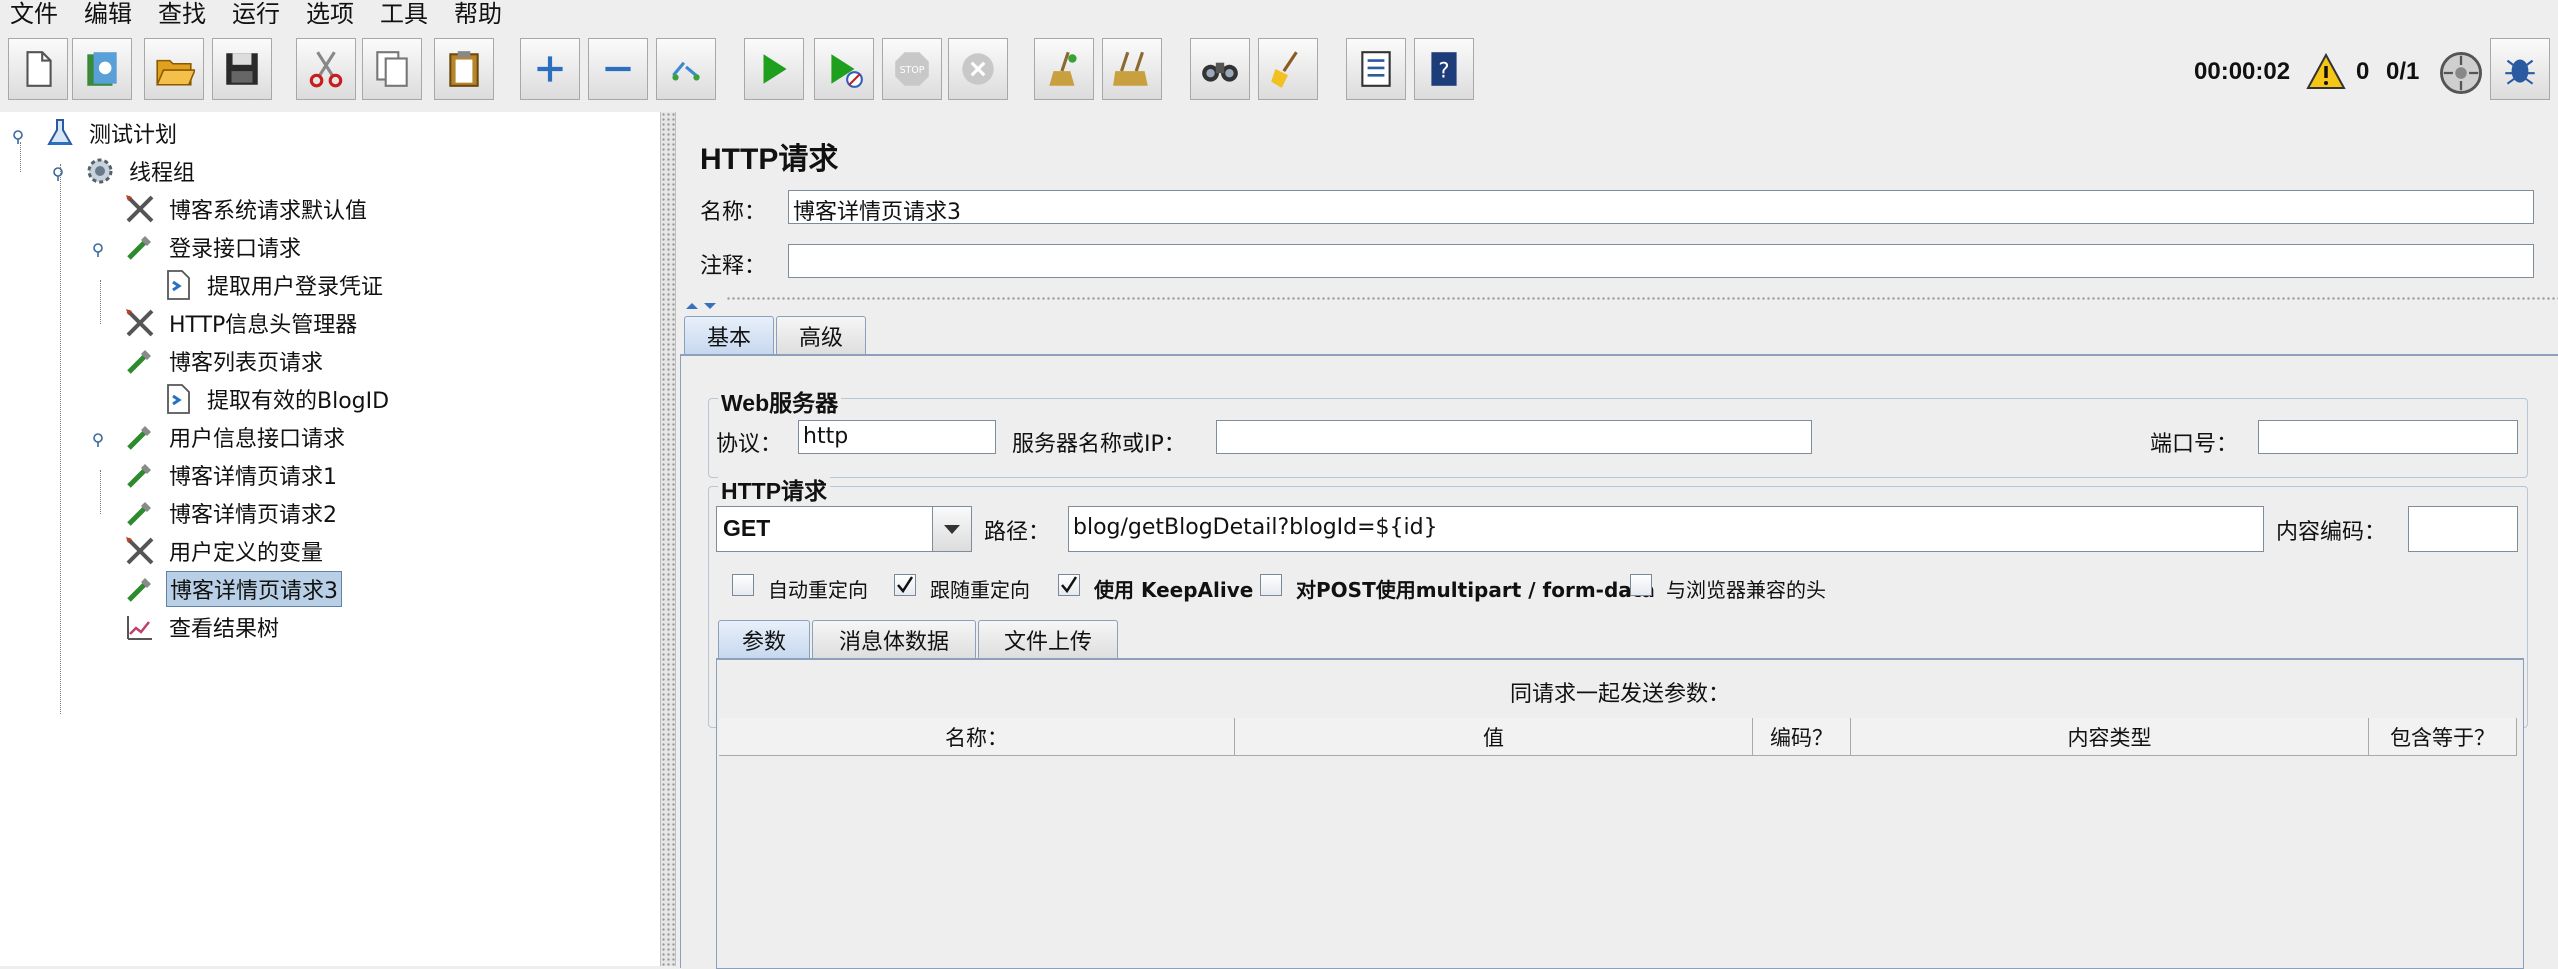  I want to click on tree-item-result-tree: 查看结果树, so click(202, 627).